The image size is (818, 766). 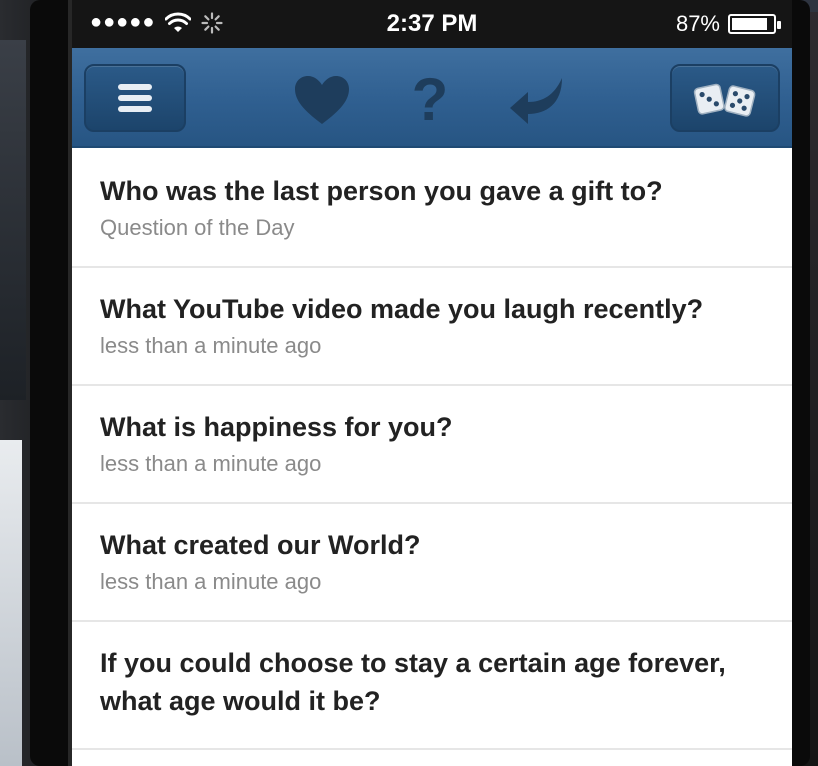 I want to click on question-text: What is happiness for you?, so click(x=276, y=427).